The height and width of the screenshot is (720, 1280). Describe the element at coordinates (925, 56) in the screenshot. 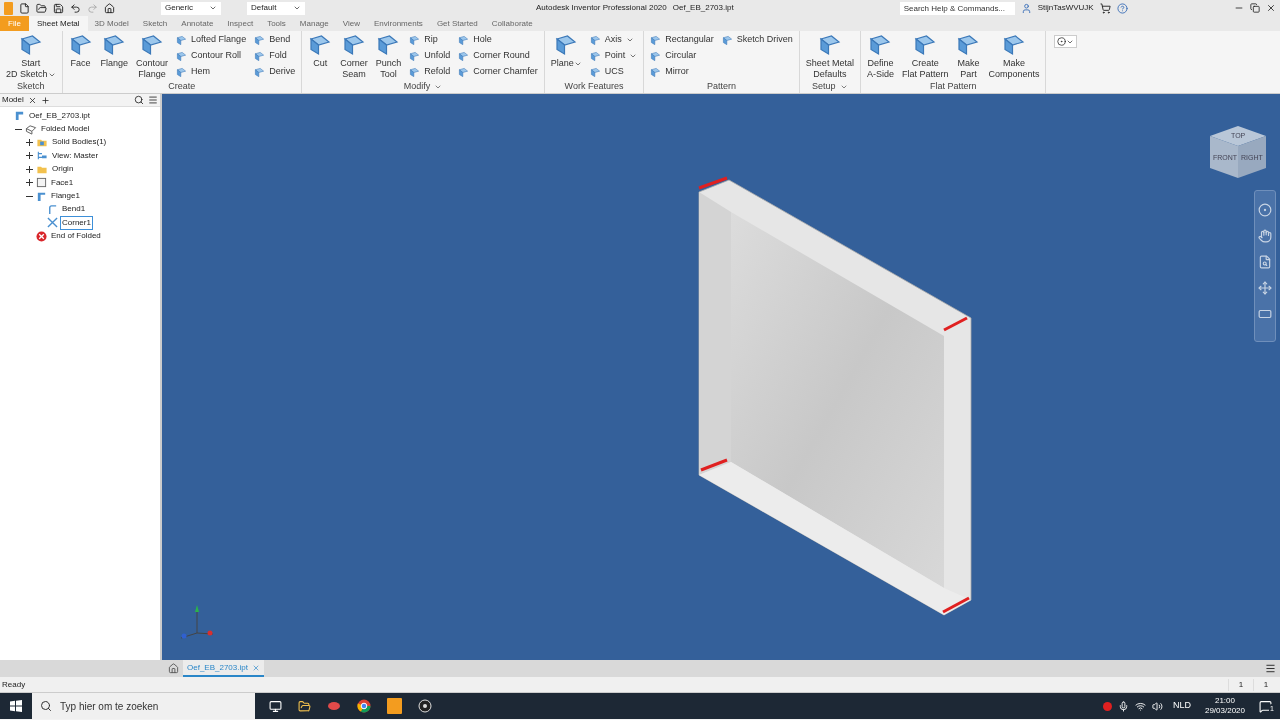

I see `ribbon-button: Create Flat Pattern` at that location.